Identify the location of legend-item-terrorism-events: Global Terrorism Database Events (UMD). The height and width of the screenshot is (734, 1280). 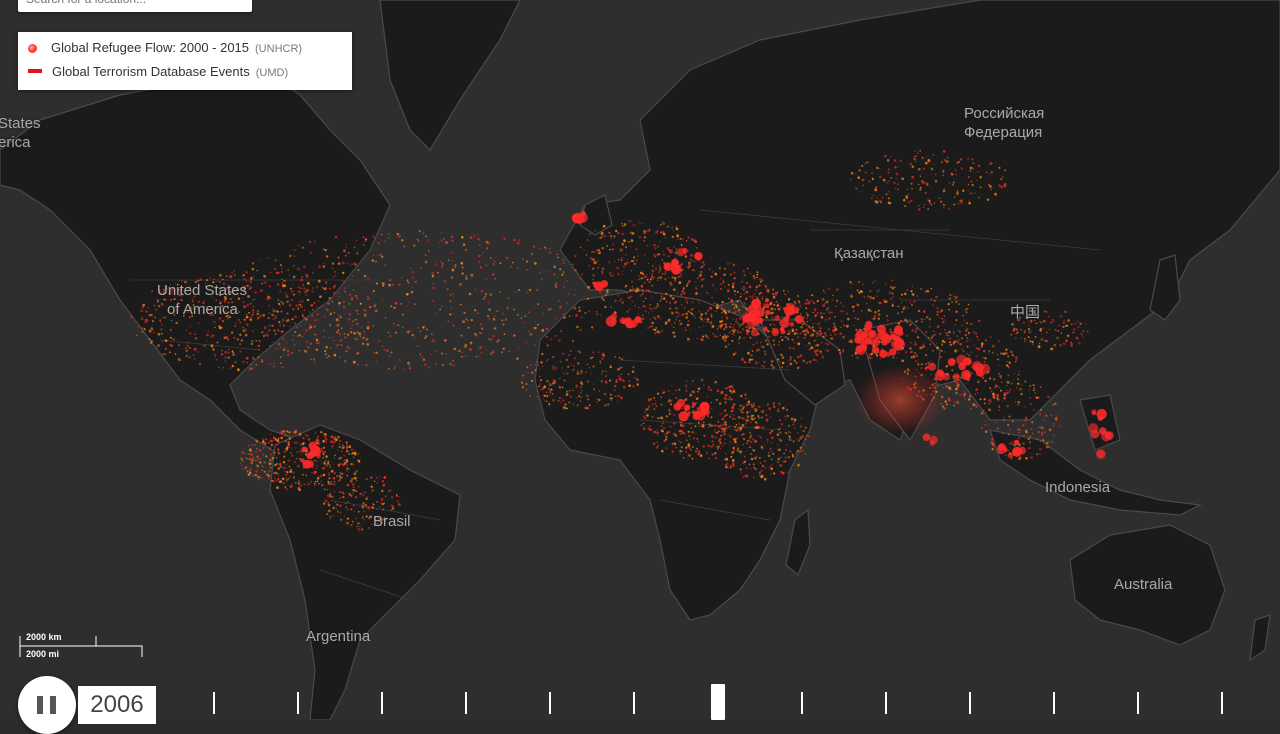
(158, 72).